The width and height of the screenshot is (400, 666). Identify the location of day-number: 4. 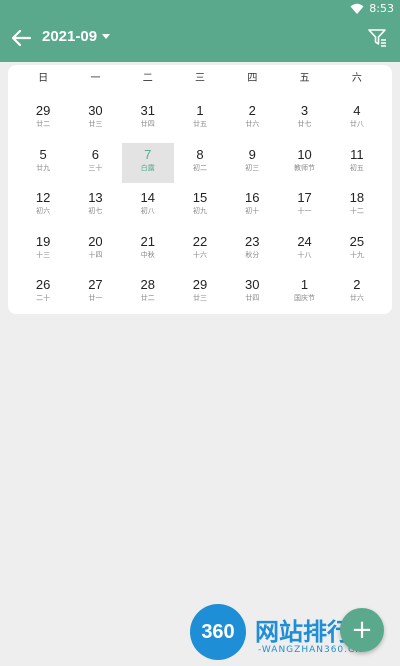
(357, 110).